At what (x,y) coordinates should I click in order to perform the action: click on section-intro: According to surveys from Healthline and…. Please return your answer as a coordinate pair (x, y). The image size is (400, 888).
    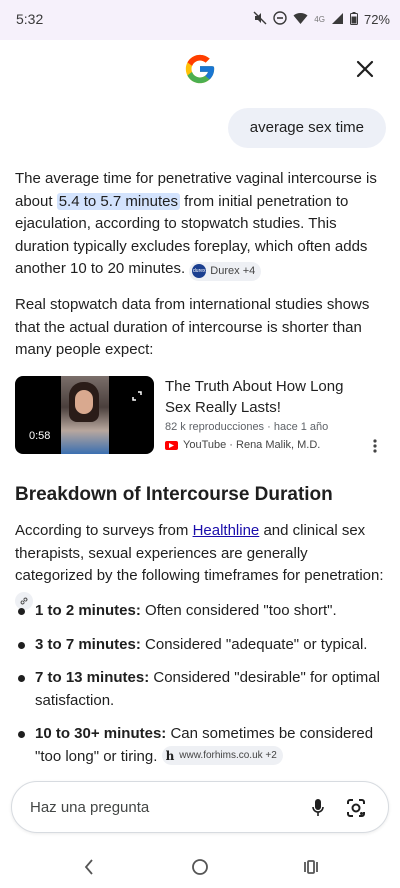
    Looking at the image, I should click on (200, 565).